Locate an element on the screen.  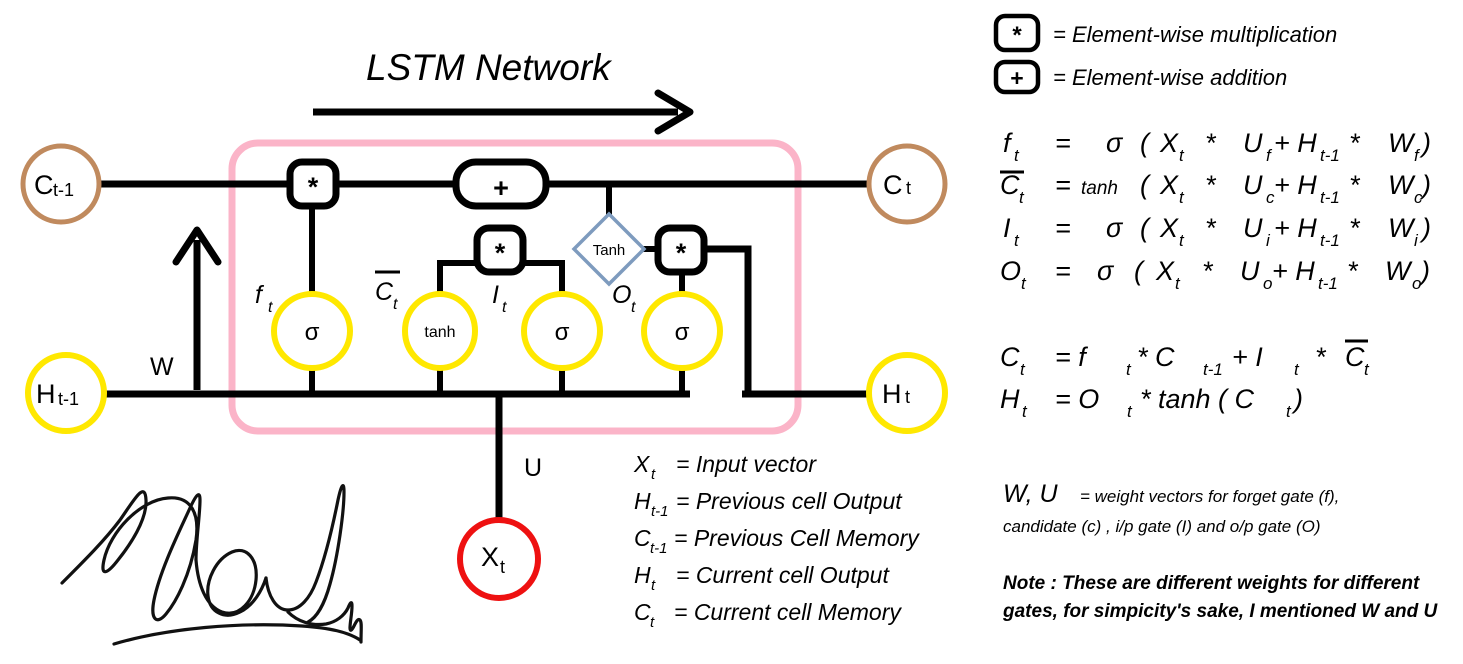
legend-addition-text: = Element-wise addition is located at coordinates (1170, 77).